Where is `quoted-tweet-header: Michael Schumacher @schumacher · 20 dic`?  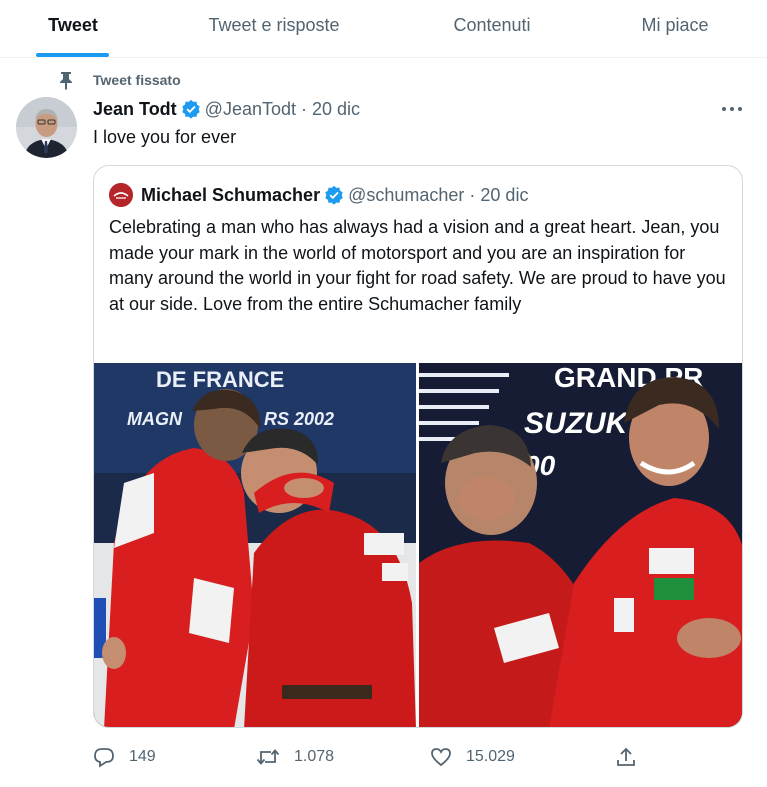 quoted-tweet-header: Michael Schumacher @schumacher · 20 dic is located at coordinates (318, 195).